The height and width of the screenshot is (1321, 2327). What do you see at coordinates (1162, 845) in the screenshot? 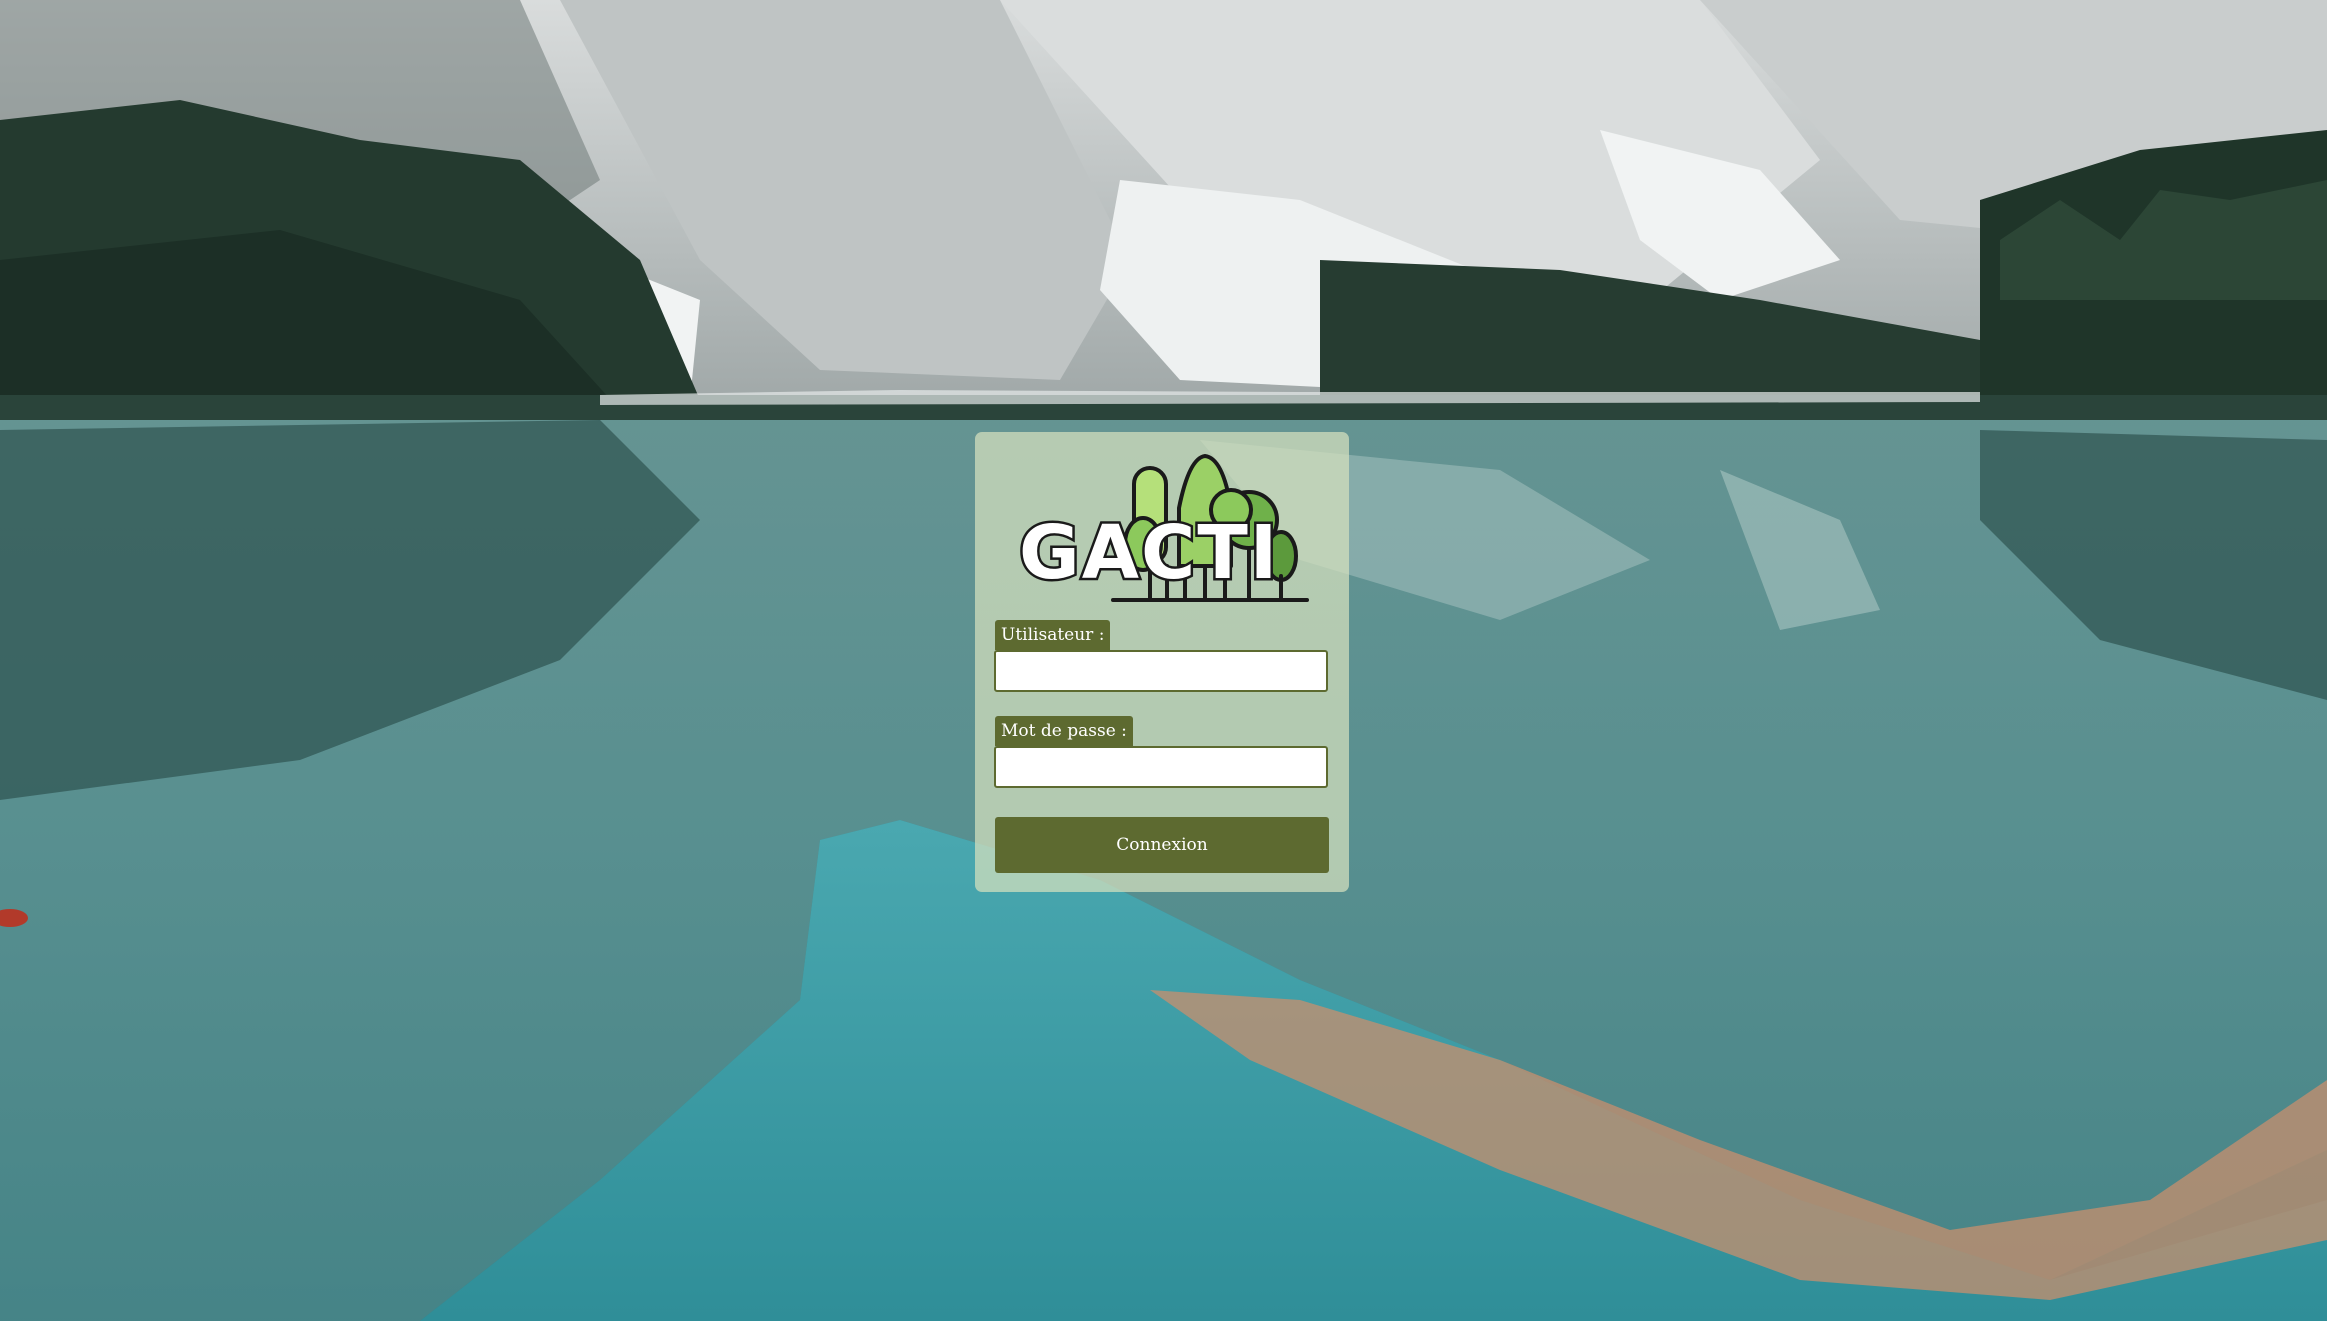
I see `login-button: Connexion` at bounding box center [1162, 845].